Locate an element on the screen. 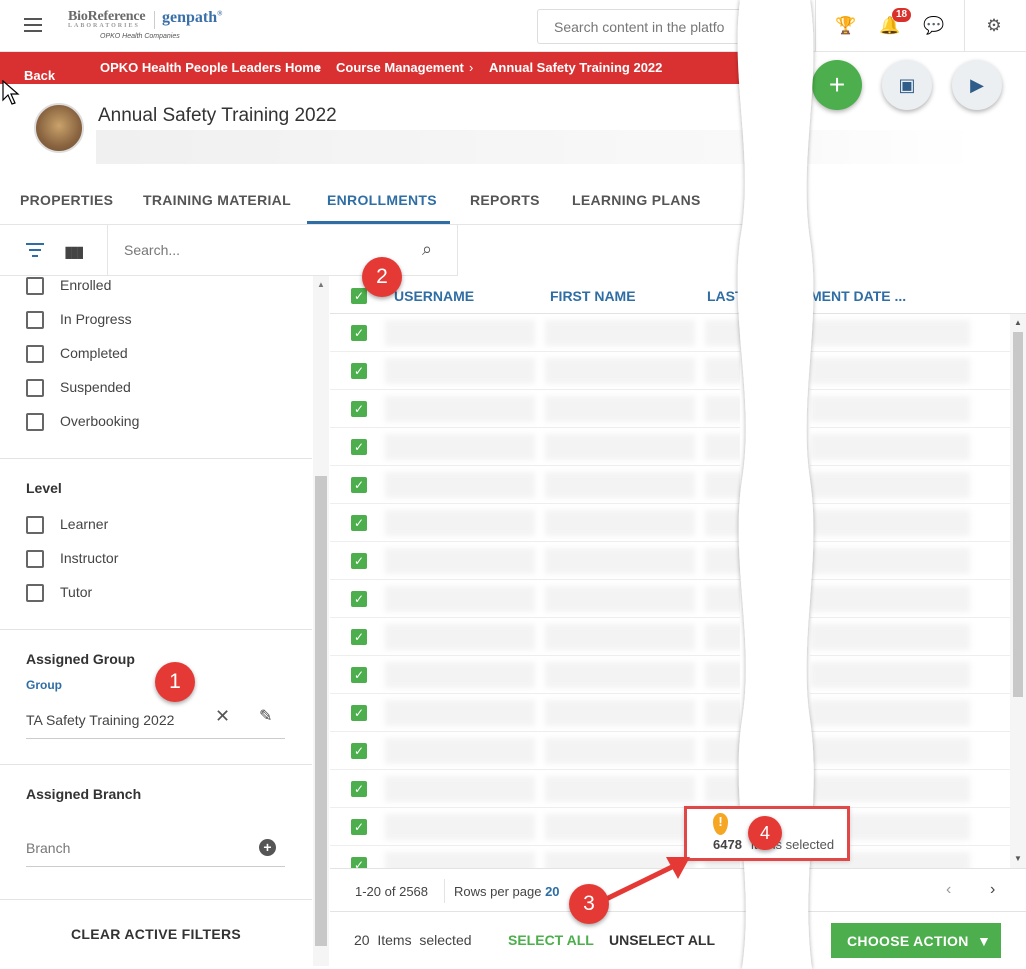 The width and height of the screenshot is (1026, 969). chat-icon: 💬 is located at coordinates (934, 26).